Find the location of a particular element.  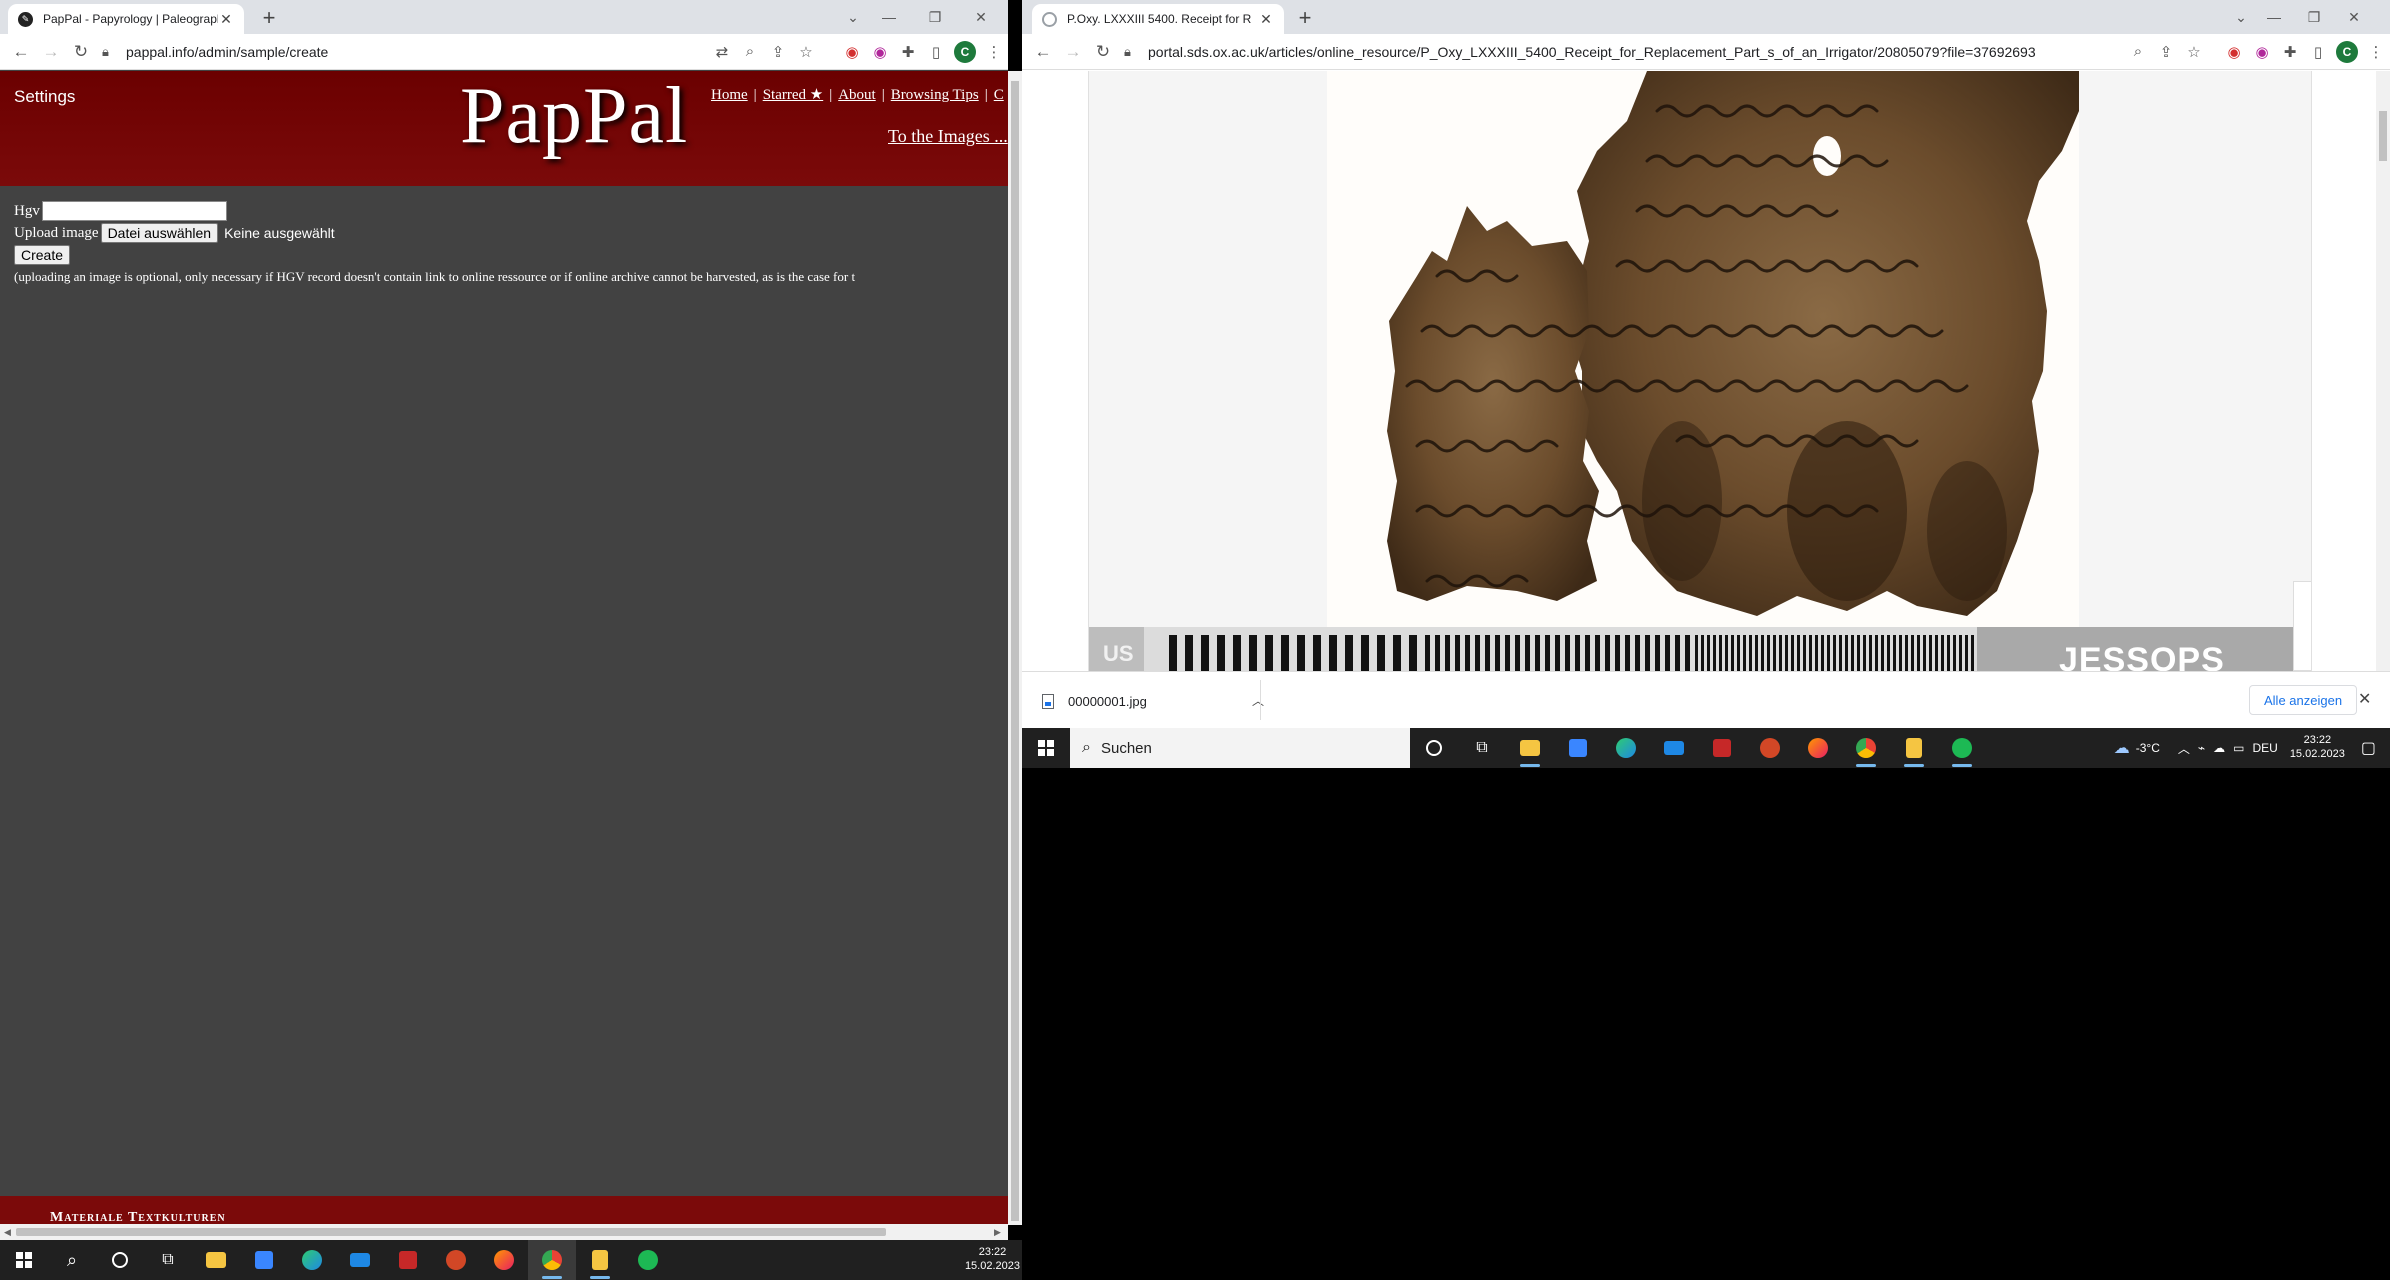

nav-browsing-tips: Browsing Tips is located at coordinates (935, 95).